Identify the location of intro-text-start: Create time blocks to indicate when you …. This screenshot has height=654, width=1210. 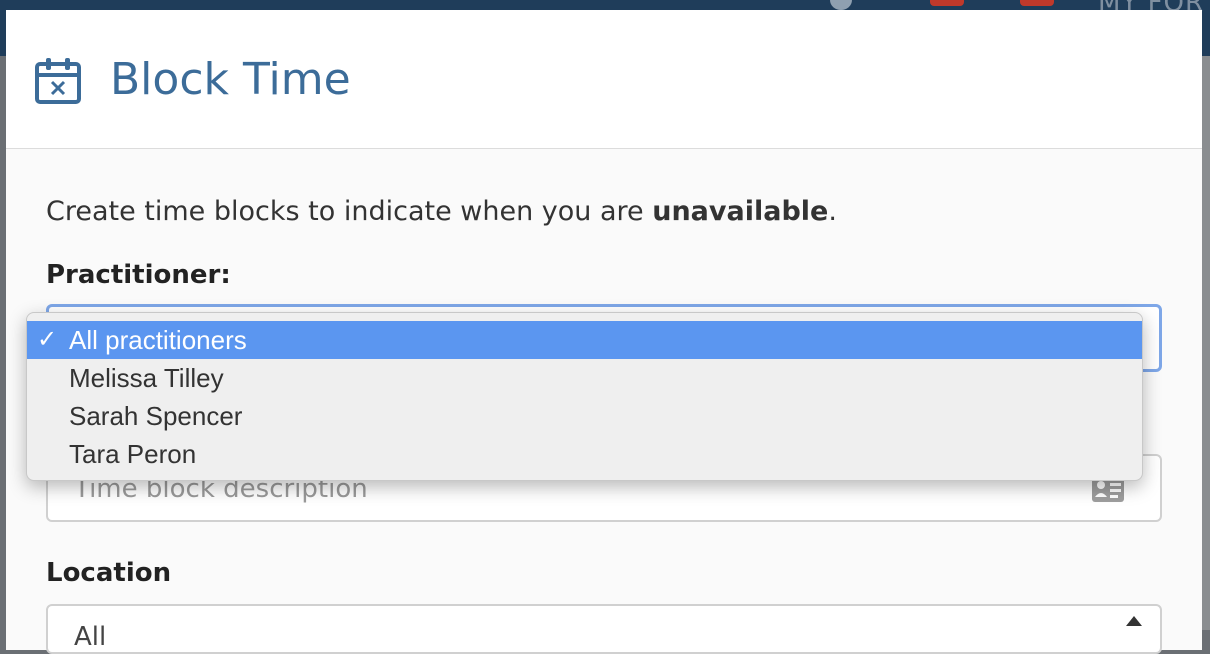
(349, 211).